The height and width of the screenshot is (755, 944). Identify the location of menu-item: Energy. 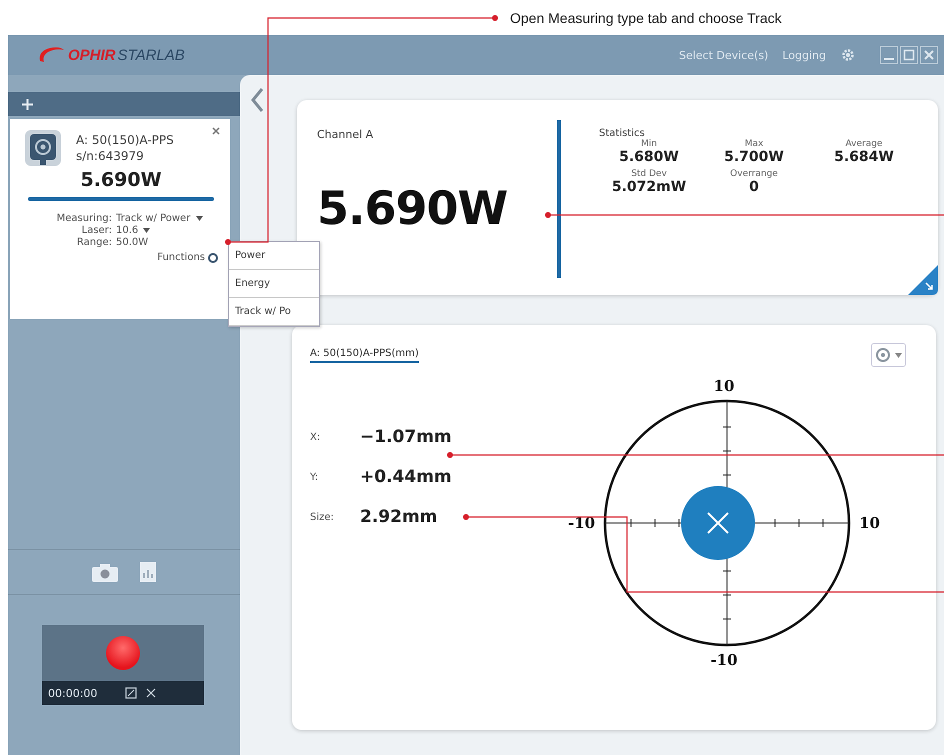
(274, 284).